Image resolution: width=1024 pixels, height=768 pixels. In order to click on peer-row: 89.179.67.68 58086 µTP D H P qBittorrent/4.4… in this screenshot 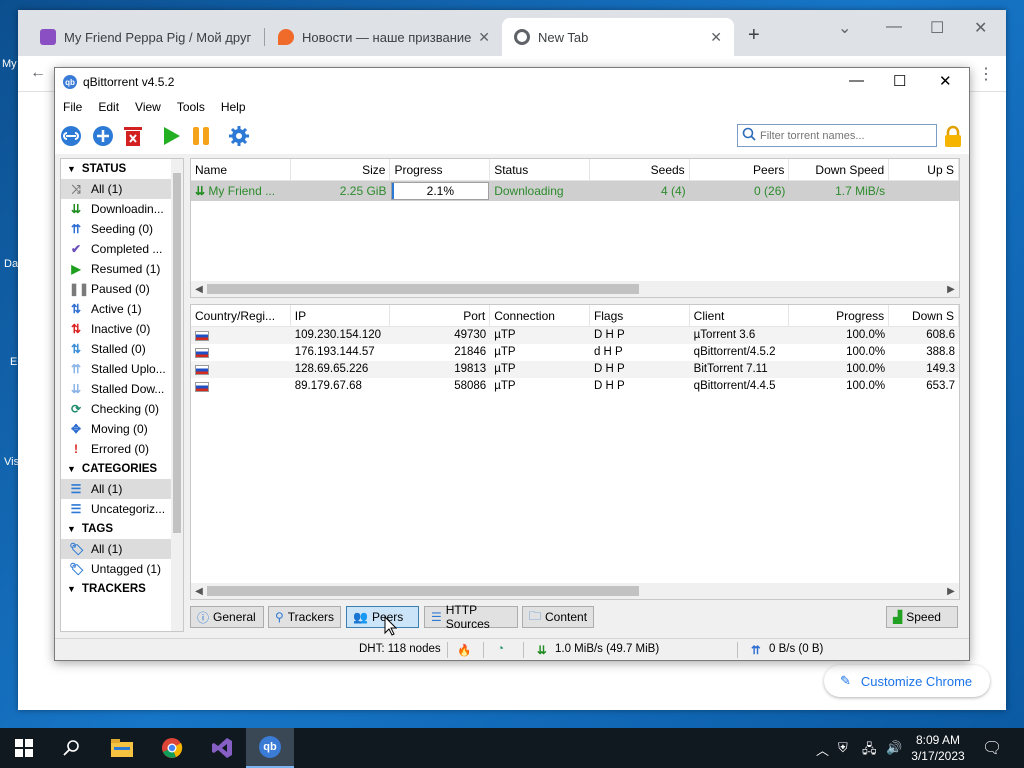, I will do `click(575, 386)`.